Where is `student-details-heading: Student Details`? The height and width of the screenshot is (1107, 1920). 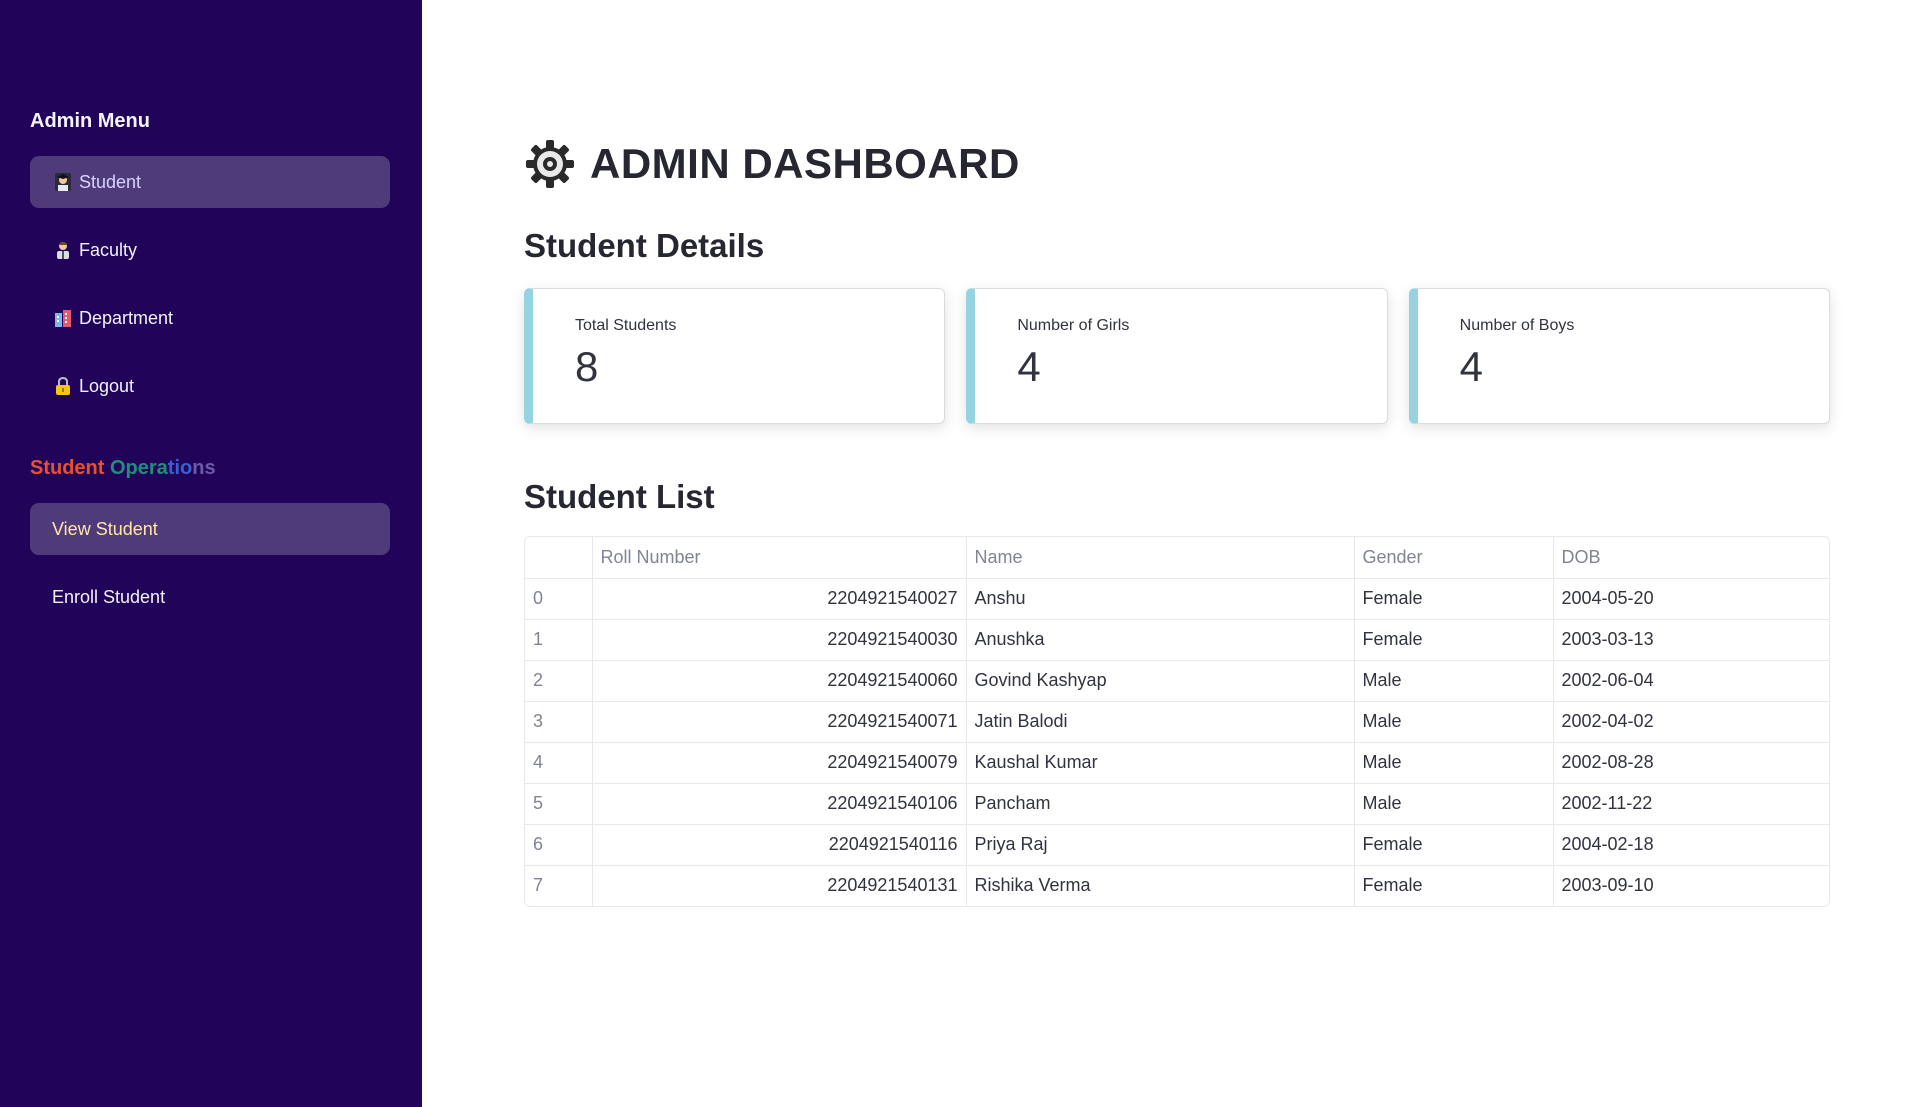 student-details-heading: Student Details is located at coordinates (644, 245).